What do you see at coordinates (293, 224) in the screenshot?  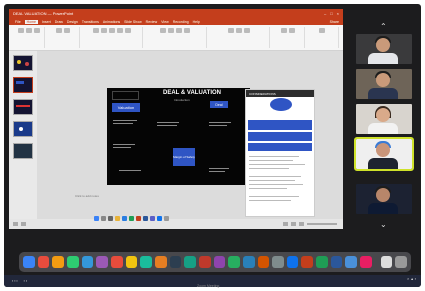 I see `slide-sorter-icon` at bounding box center [293, 224].